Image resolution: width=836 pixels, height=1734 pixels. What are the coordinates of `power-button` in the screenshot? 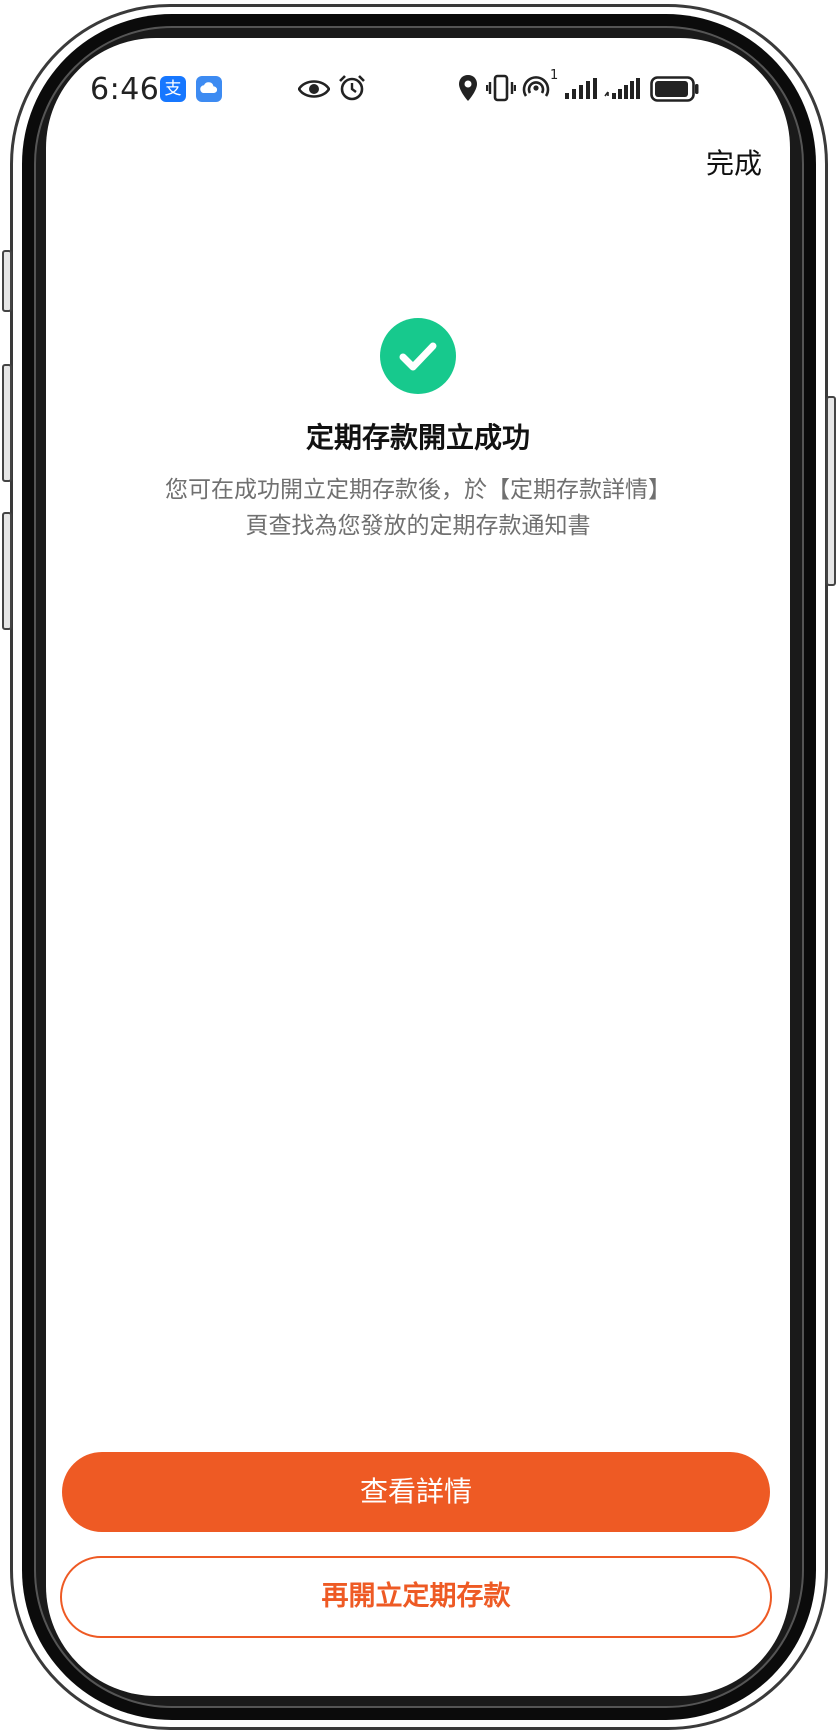 It's located at (831, 491).